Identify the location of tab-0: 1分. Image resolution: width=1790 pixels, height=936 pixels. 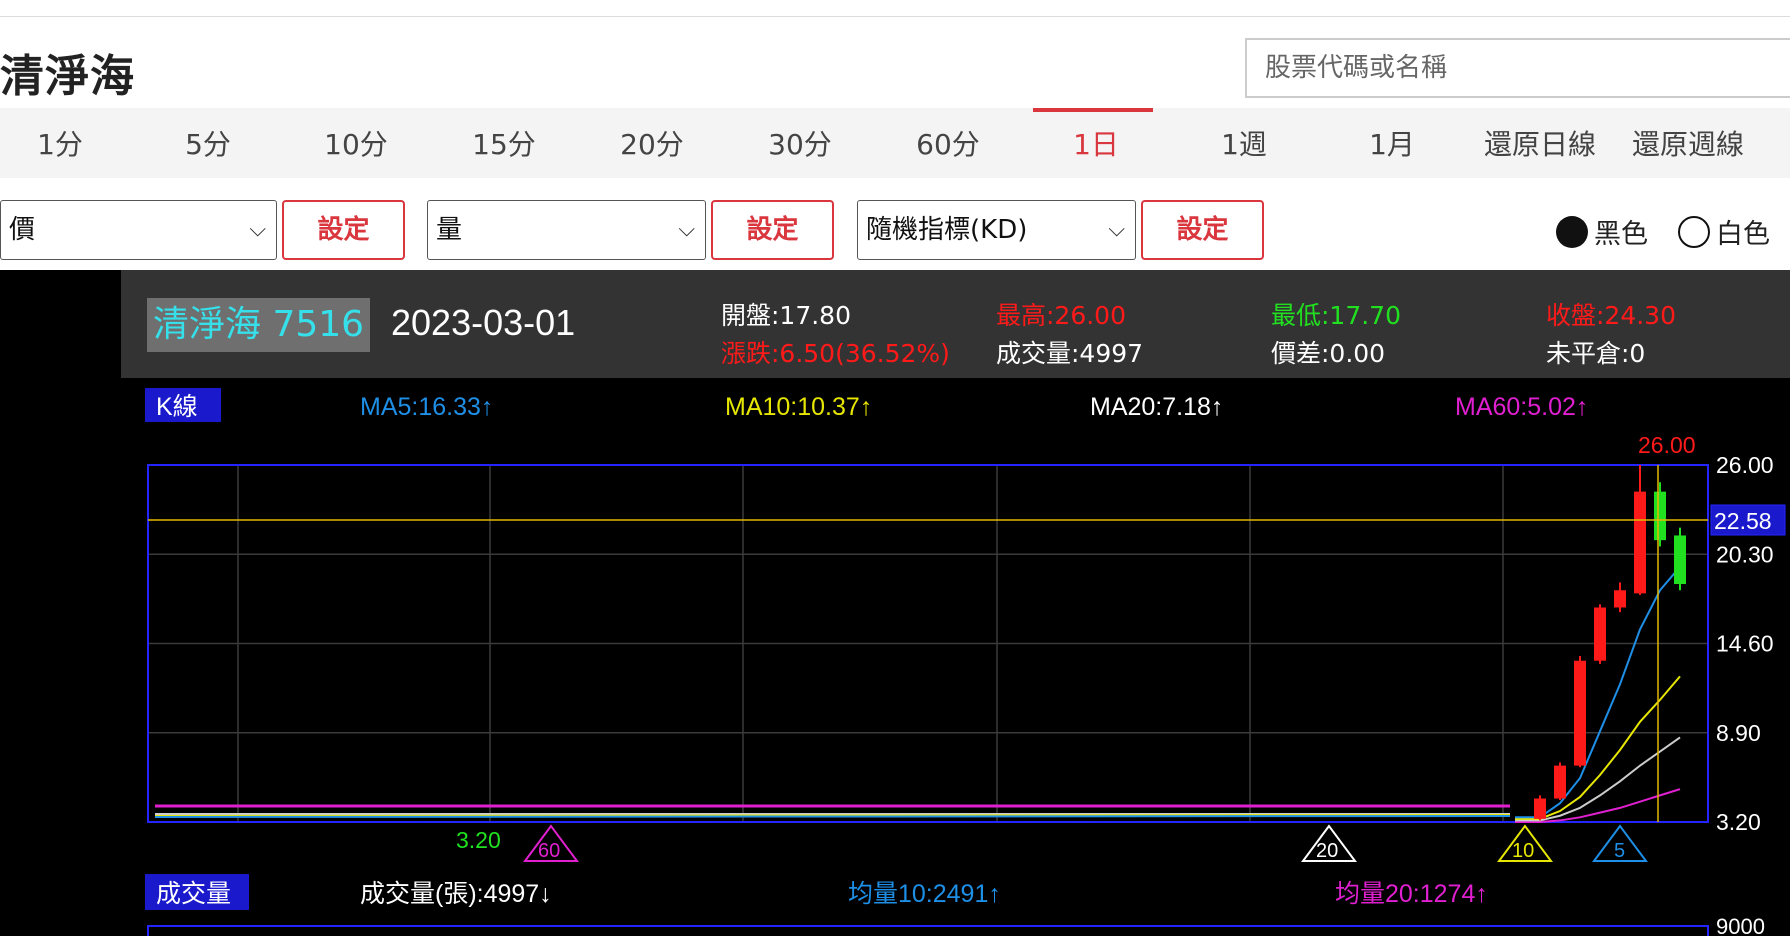
(60, 143).